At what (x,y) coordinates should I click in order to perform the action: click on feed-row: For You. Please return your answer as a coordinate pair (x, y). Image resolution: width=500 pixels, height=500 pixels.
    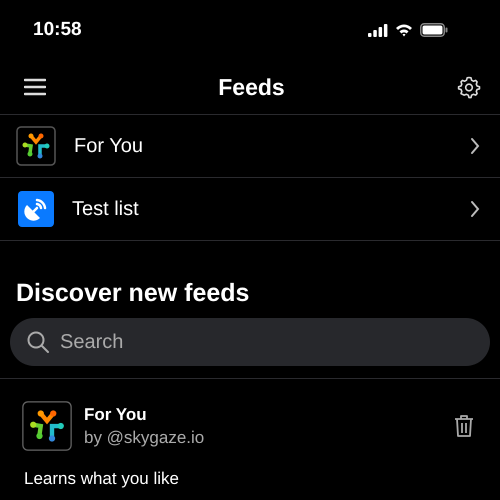
    Looking at the image, I should click on (250, 146).